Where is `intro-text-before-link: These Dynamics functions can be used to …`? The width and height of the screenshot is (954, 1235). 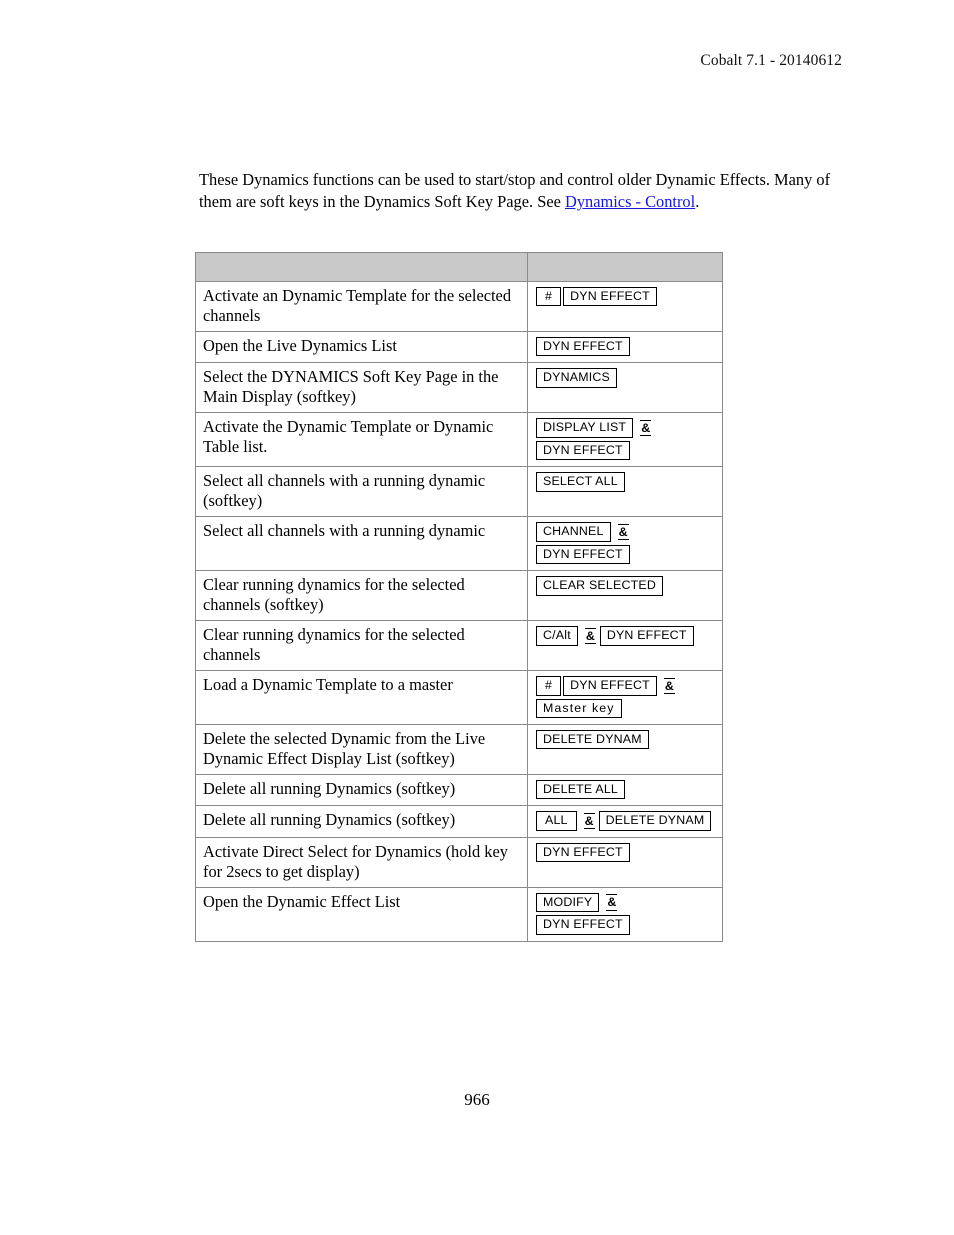 intro-text-before-link: These Dynamics functions can be used to … is located at coordinates (515, 190).